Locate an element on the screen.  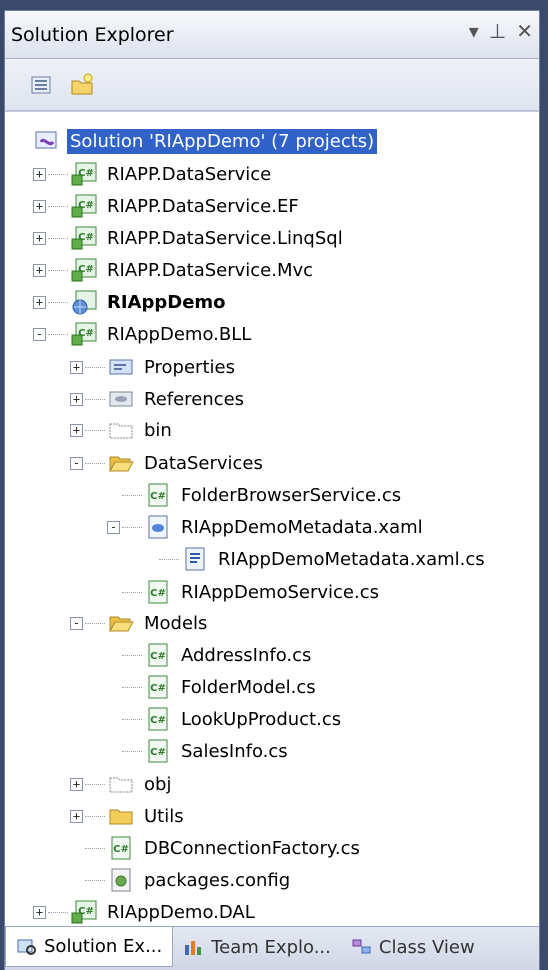
tree-node: C# FolderModel.cs is located at coordinates (231, 687).